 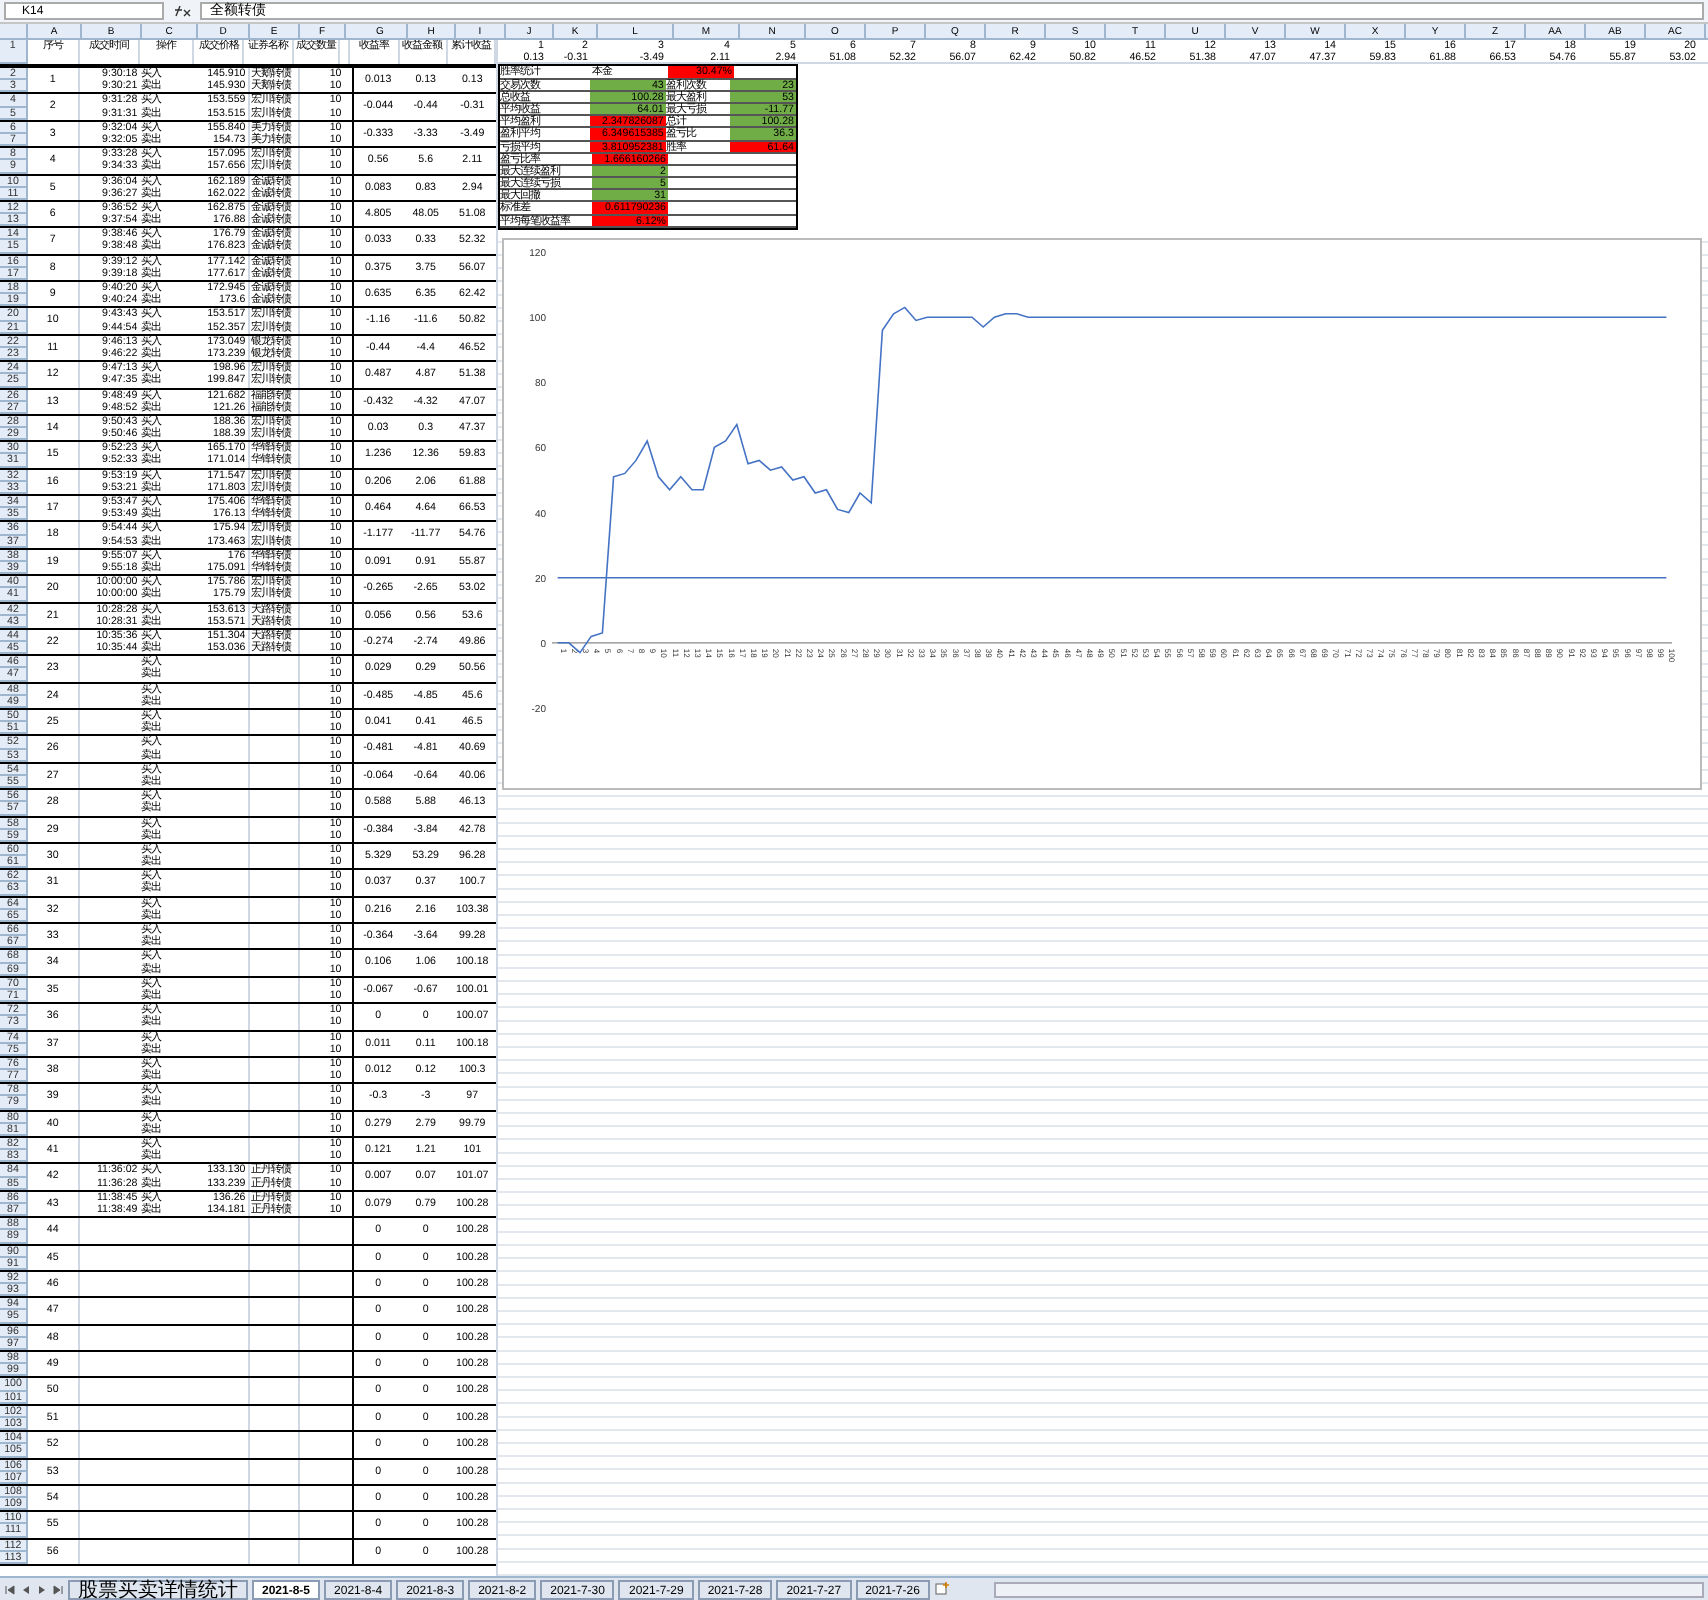 What do you see at coordinates (10, 1589) in the screenshot?
I see `first-sheet-icon` at bounding box center [10, 1589].